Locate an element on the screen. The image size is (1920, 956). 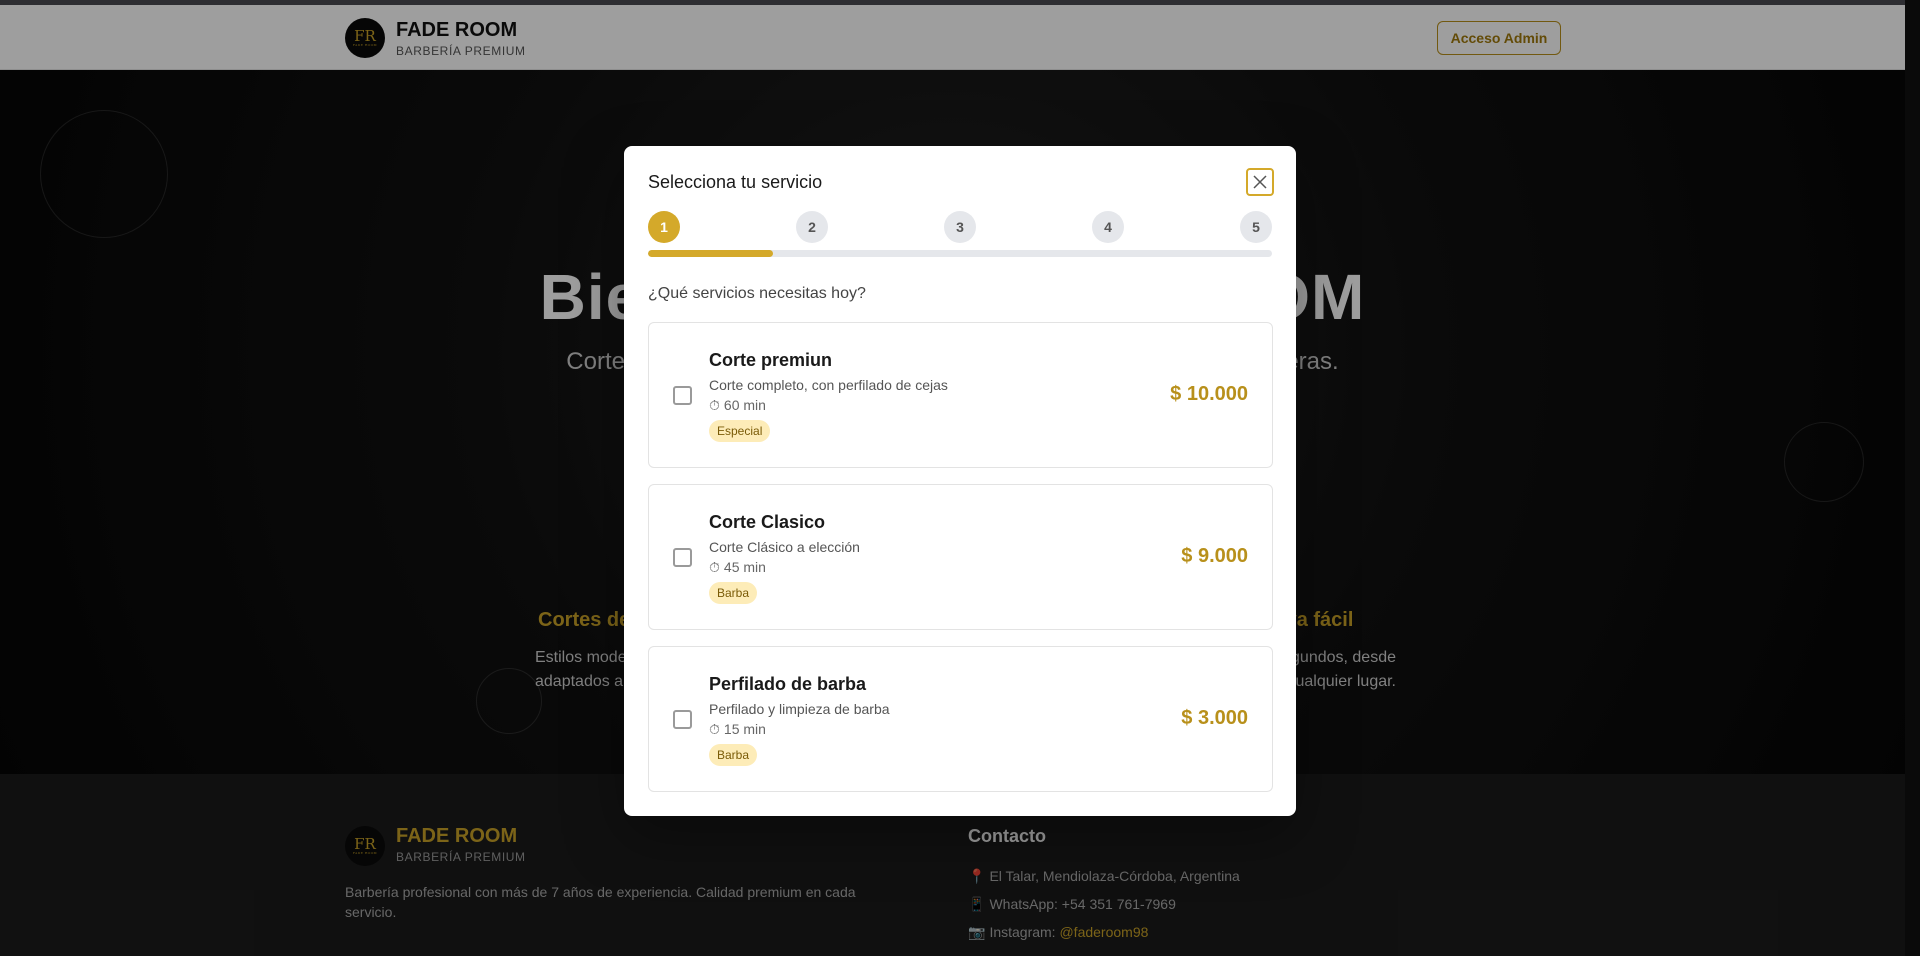
service-price: $ 9.000 is located at coordinates (1214, 556).